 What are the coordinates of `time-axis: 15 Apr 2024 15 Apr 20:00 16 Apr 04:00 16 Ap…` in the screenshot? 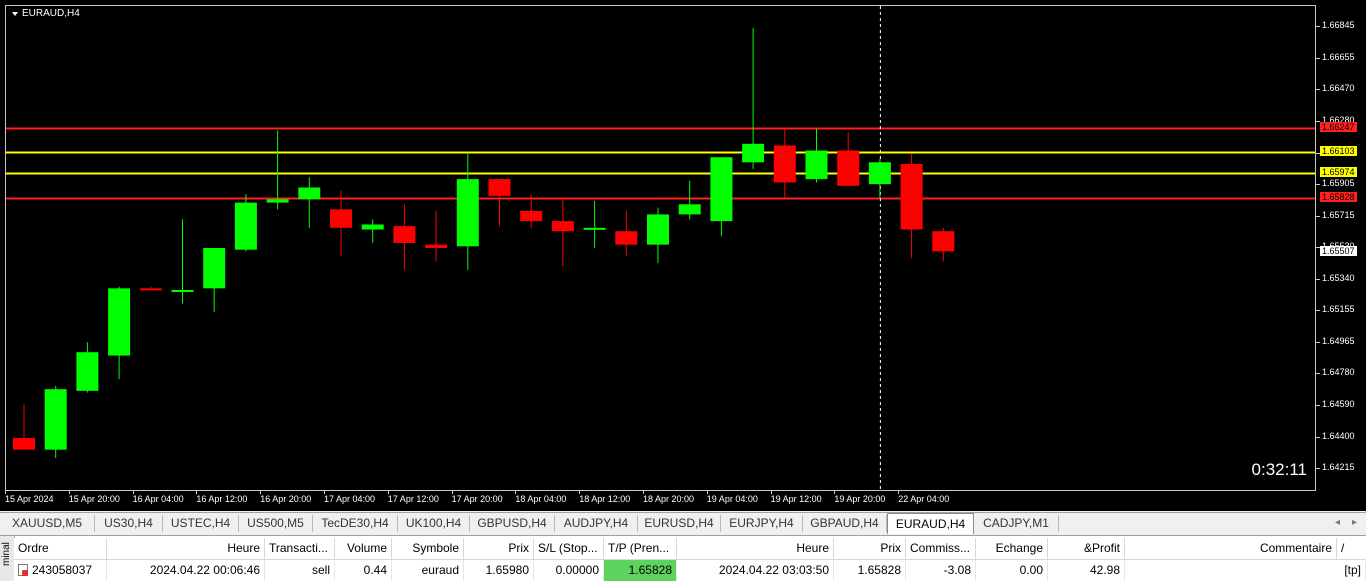 It's located at (658, 501).